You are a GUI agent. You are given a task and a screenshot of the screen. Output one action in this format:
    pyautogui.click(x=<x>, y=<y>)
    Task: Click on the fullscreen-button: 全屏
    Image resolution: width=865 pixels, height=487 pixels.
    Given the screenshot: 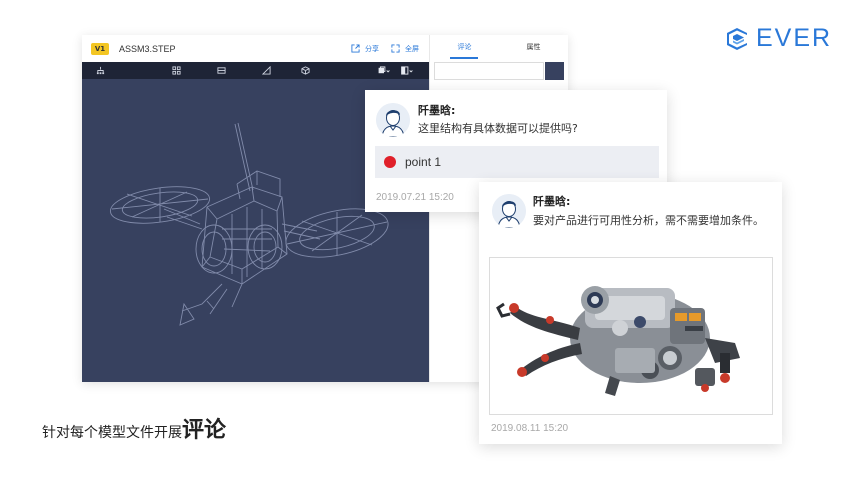 What is the action you would take?
    pyautogui.click(x=405, y=49)
    